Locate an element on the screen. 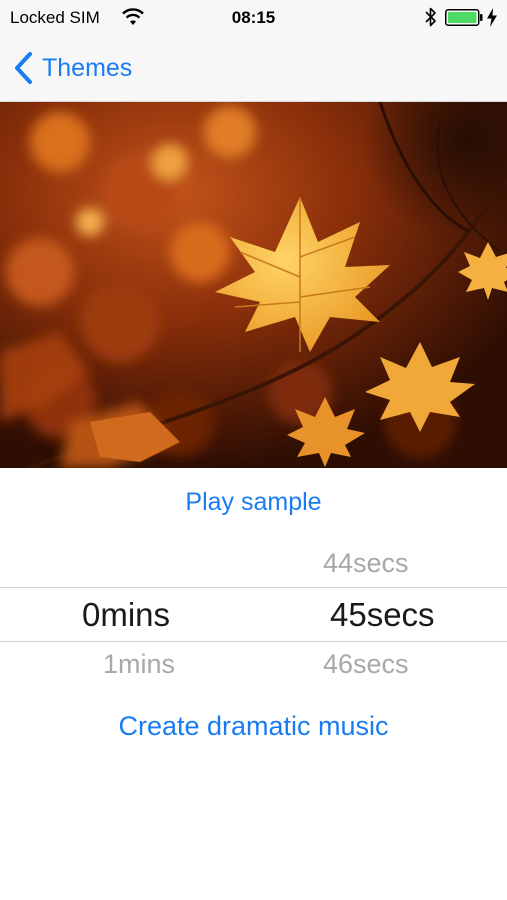 The height and width of the screenshot is (900, 507). seconds-option-below: 46secs is located at coordinates (366, 664).